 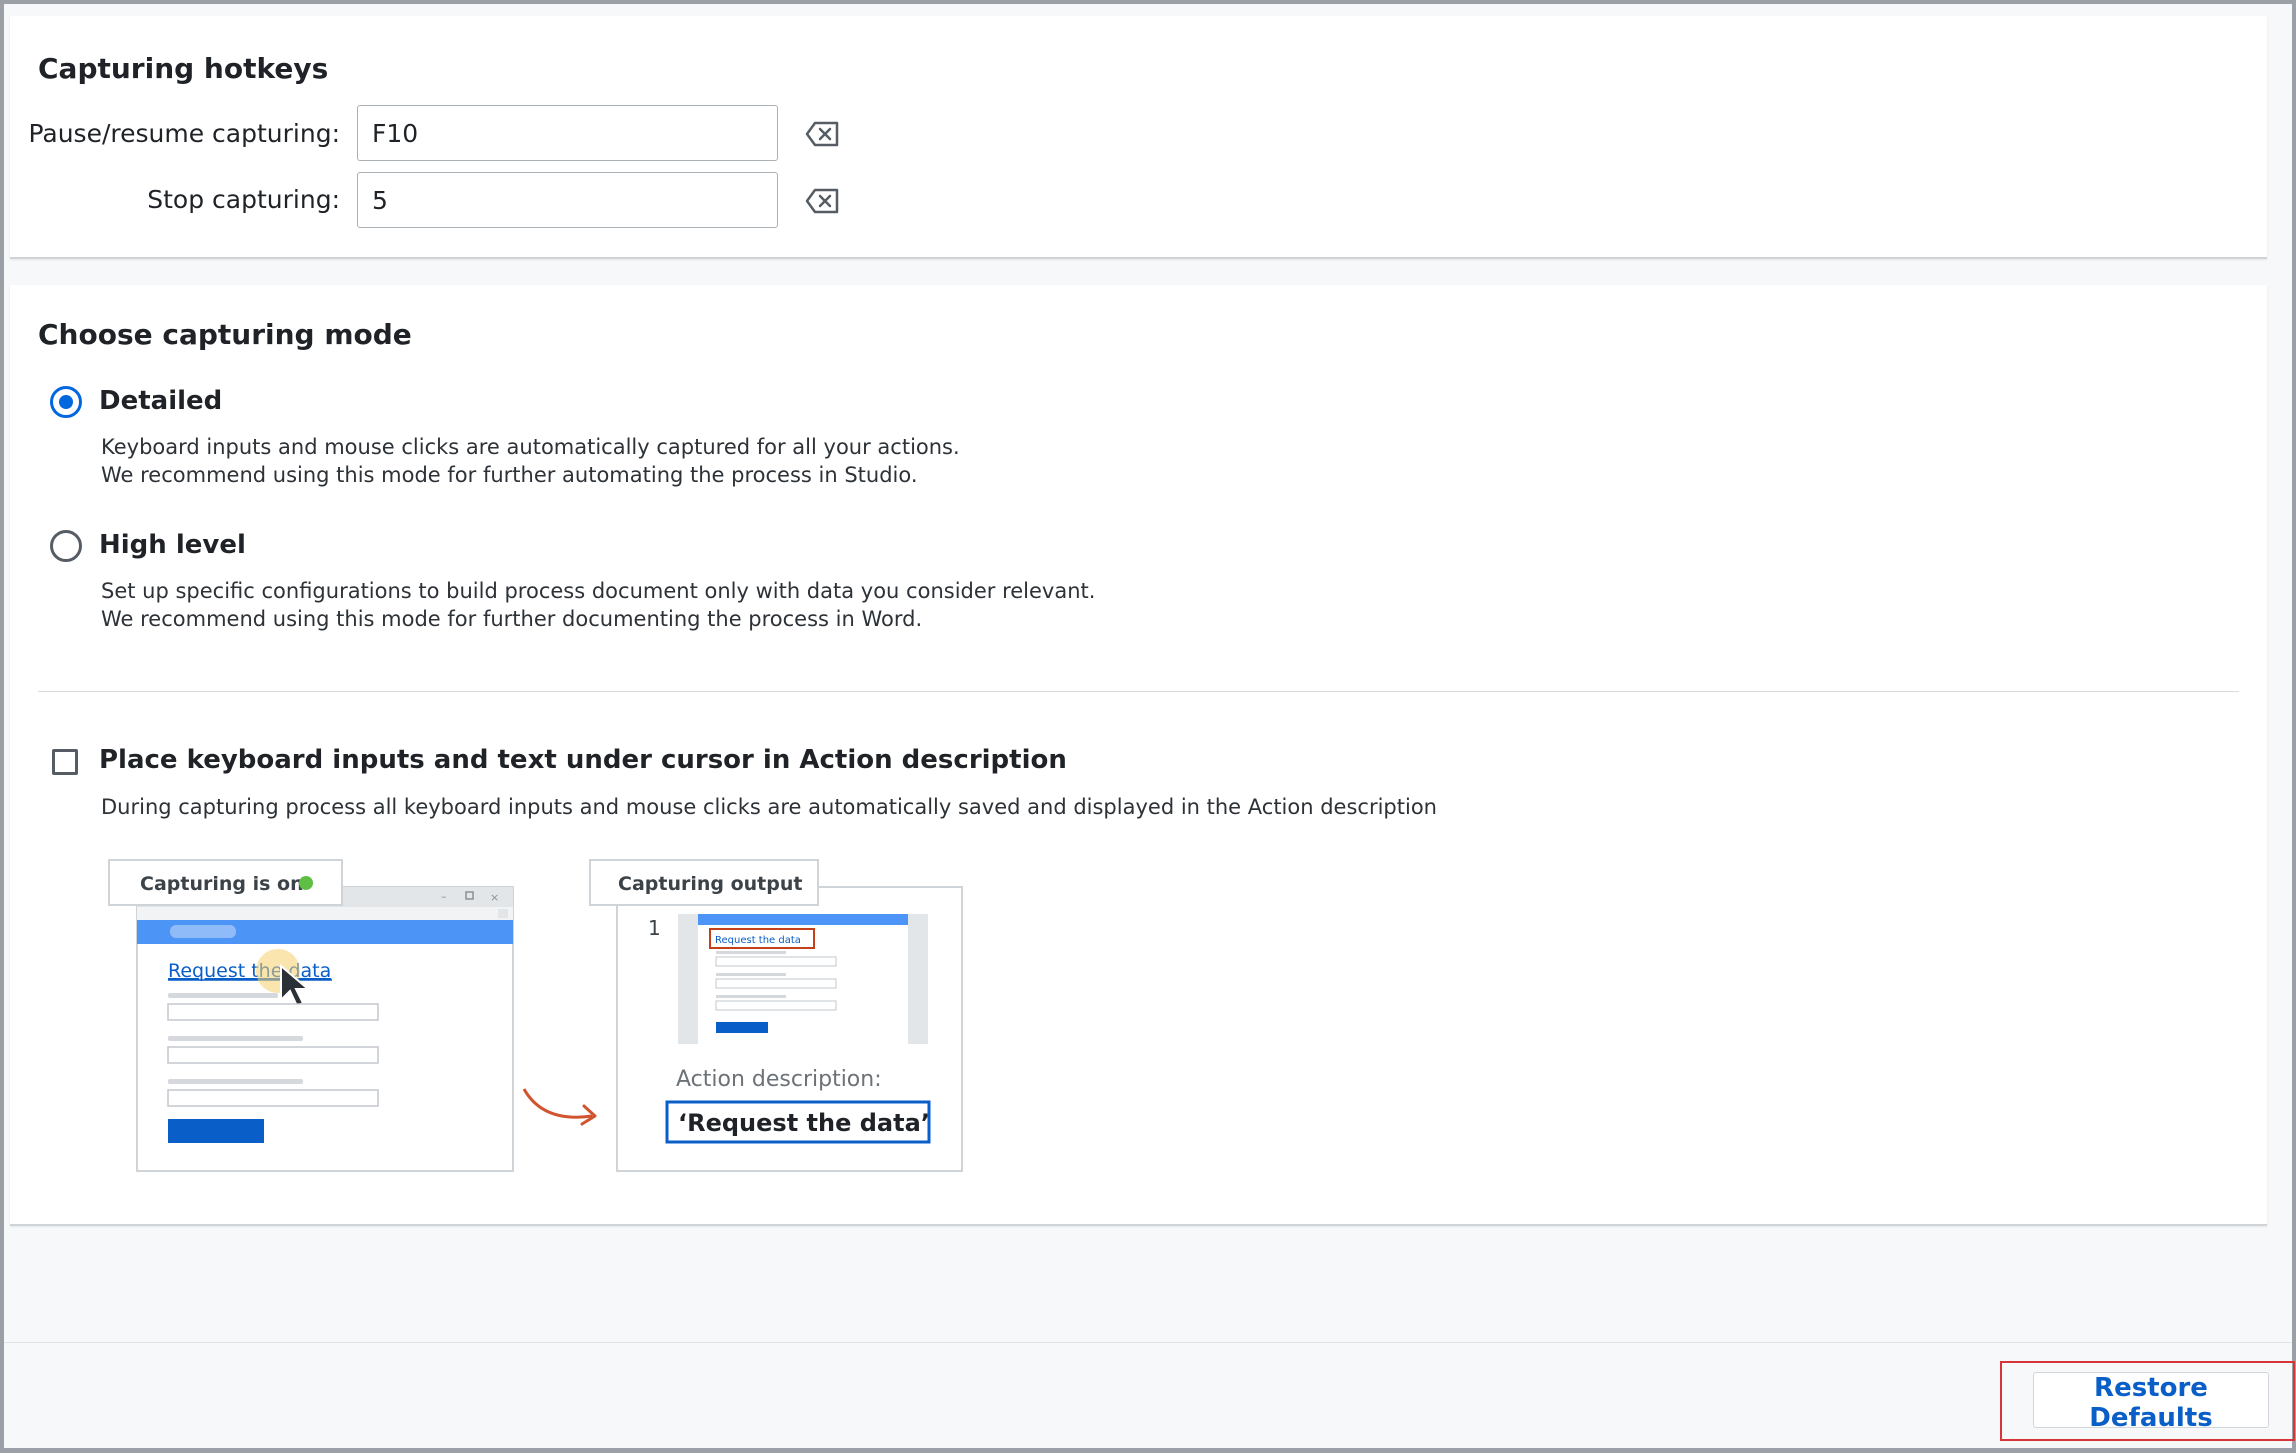 I want to click on stop-capturing-label: Stop capturing:, so click(x=243, y=199).